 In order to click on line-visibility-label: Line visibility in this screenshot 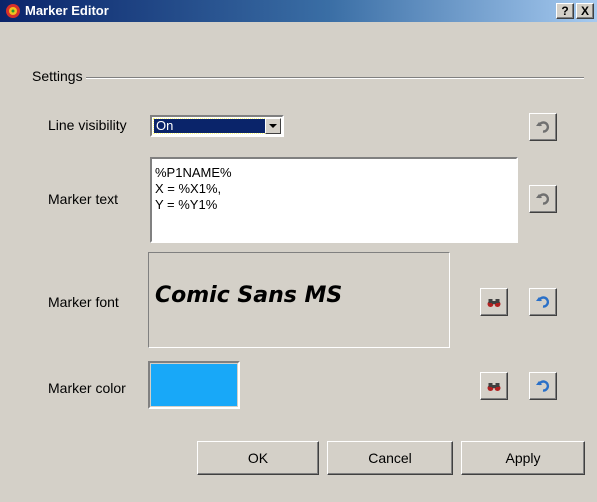, I will do `click(87, 125)`.